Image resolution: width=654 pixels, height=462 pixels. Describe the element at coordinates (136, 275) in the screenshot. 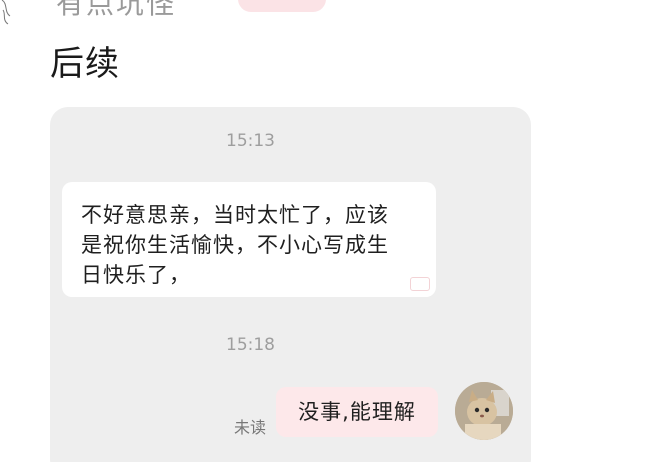

I see `message-line: 日快乐了，` at that location.